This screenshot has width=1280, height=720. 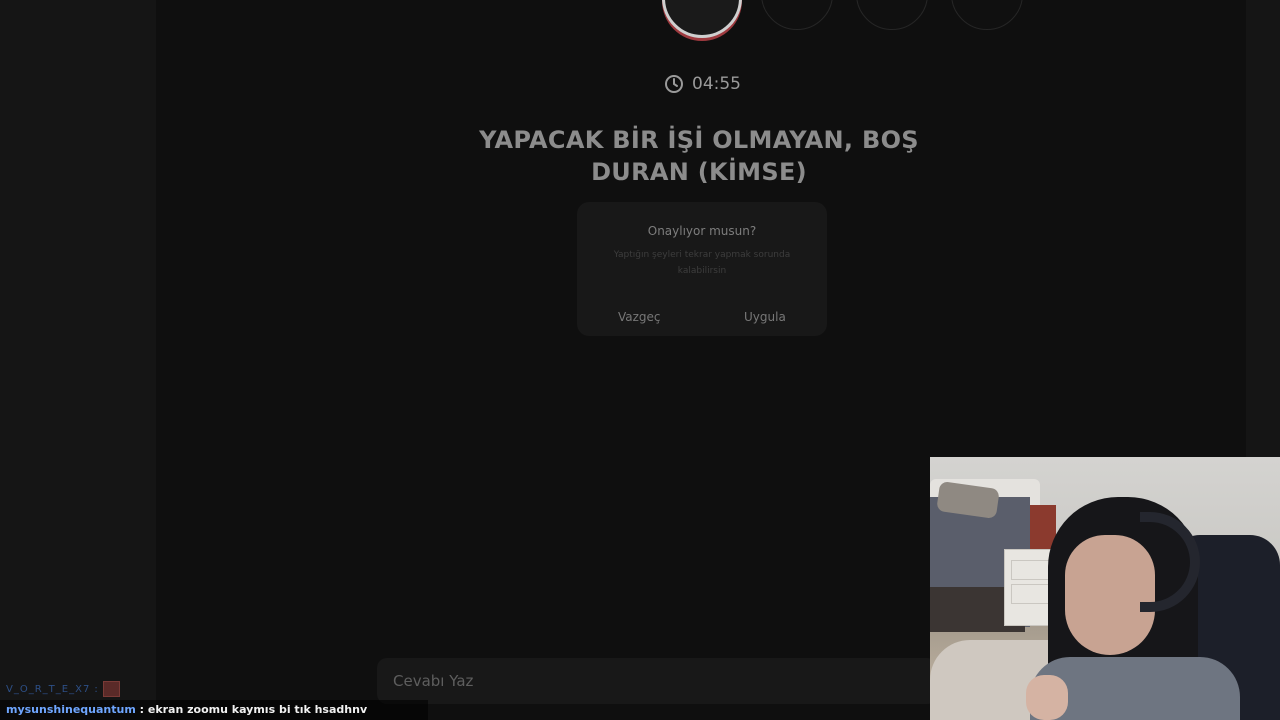 What do you see at coordinates (674, 84) in the screenshot?
I see `clock-icon` at bounding box center [674, 84].